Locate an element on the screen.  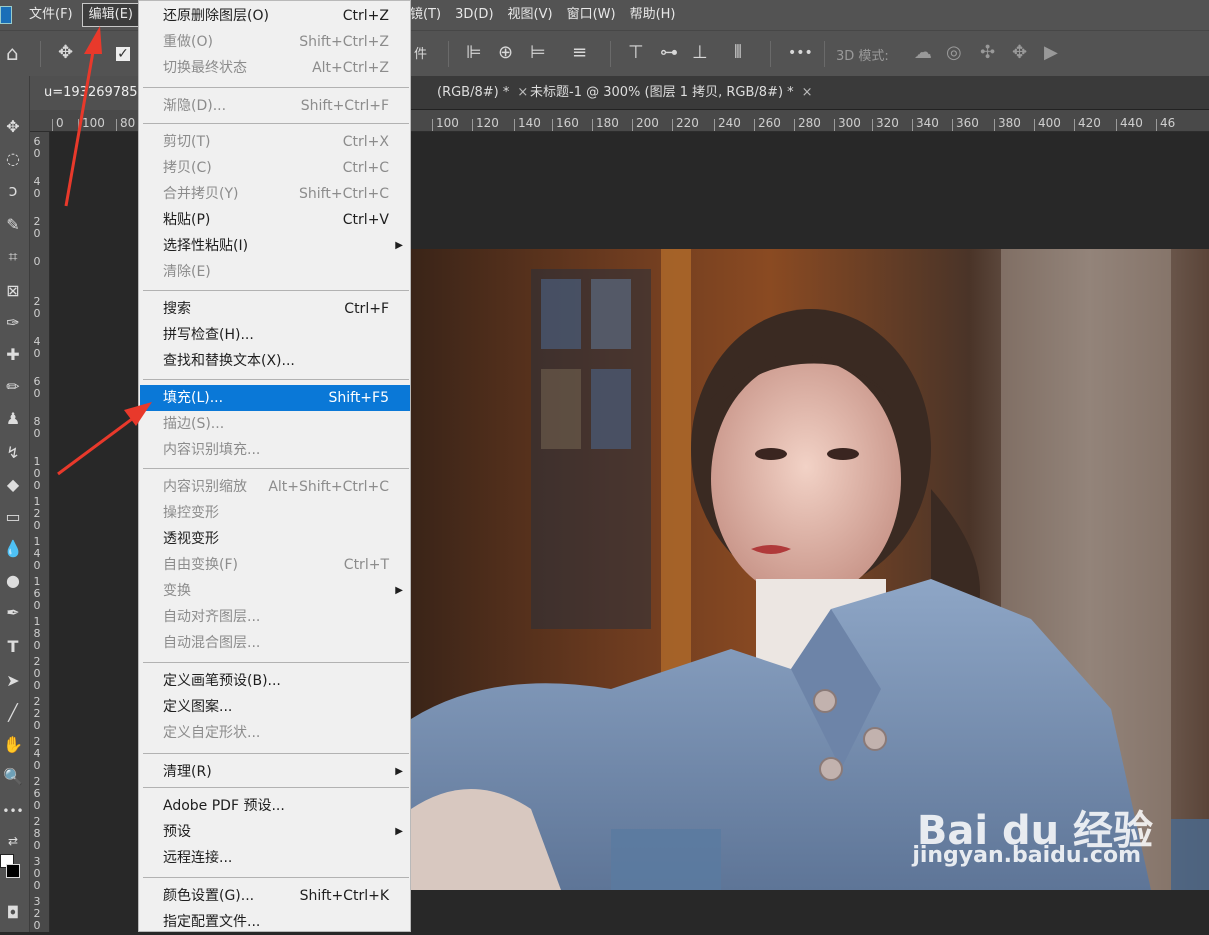
distribute-icon: ≡ is located at coordinates (579, 53).